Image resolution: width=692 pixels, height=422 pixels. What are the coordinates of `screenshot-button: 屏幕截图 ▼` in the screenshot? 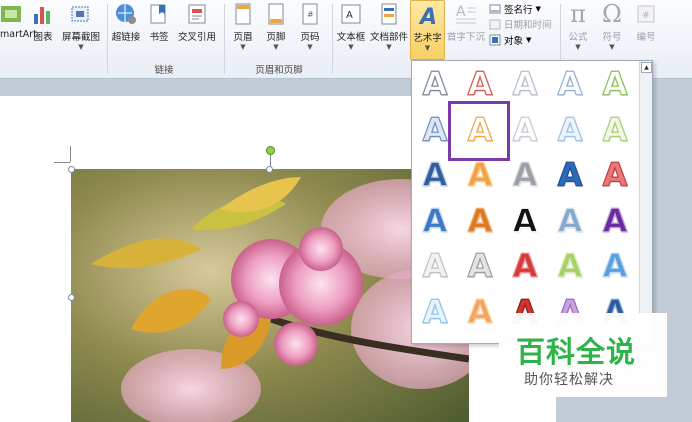 It's located at (81, 27).